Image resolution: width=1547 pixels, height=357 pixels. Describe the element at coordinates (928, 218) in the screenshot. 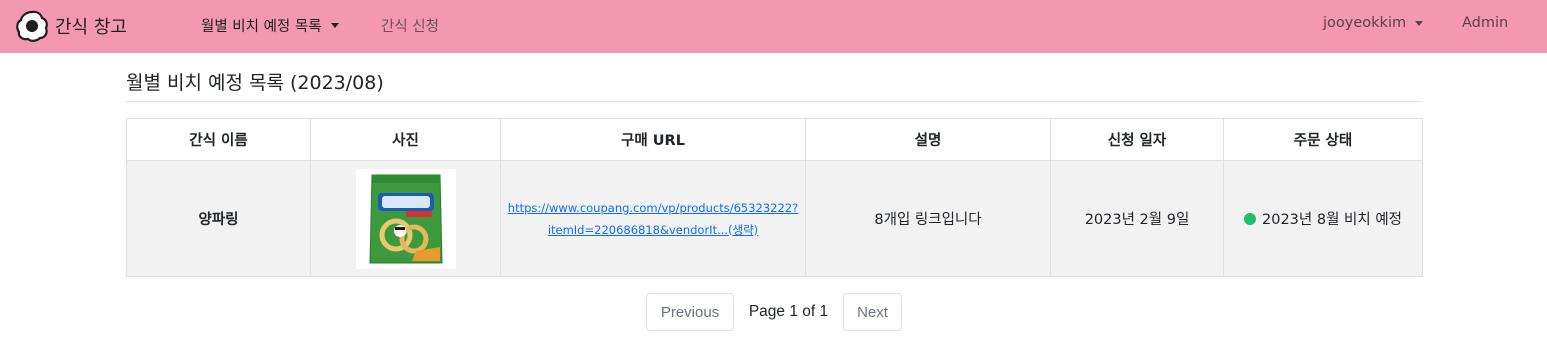

I see `snack-description: 8개입 링크입니다` at that location.